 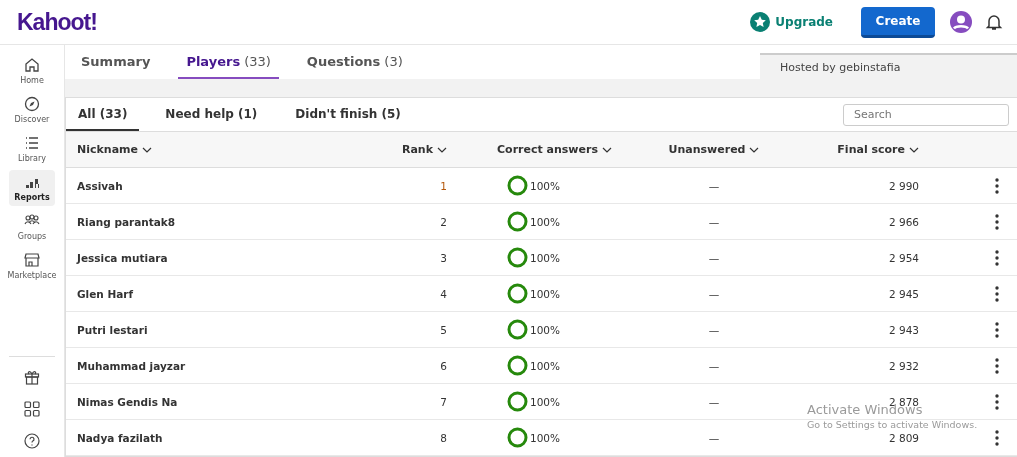 What do you see at coordinates (32, 409) in the screenshot?
I see `apps-grid-icon` at bounding box center [32, 409].